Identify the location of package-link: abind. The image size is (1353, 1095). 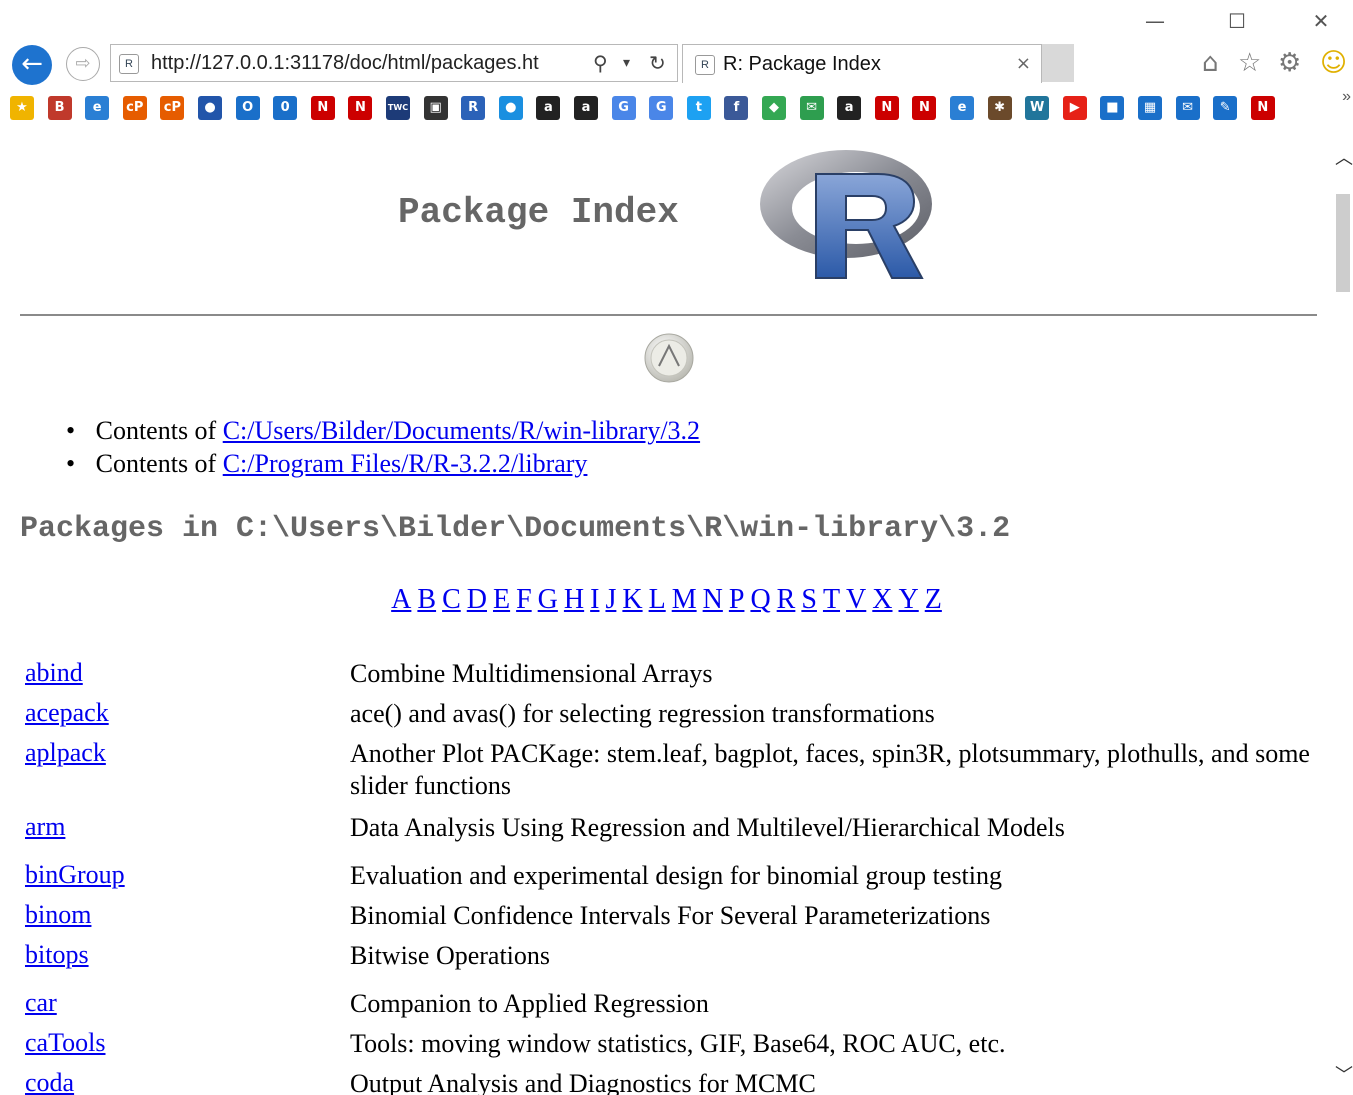
(54, 673).